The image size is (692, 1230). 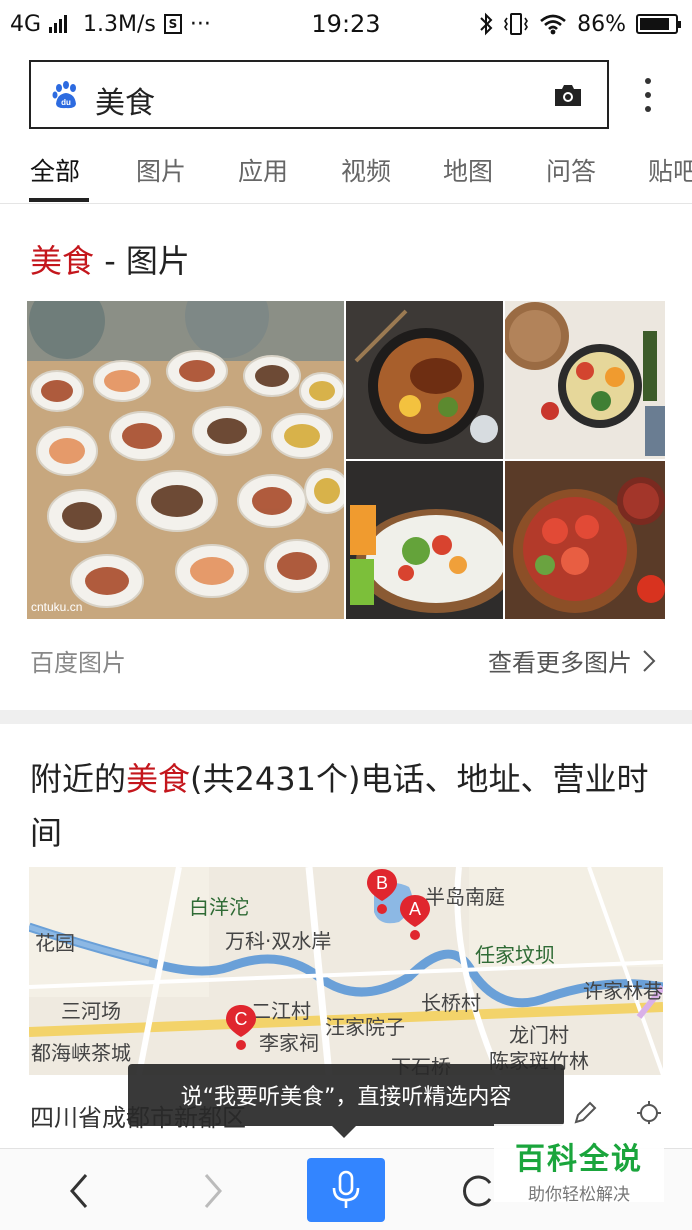 I want to click on pin-label: A, so click(x=415, y=909).